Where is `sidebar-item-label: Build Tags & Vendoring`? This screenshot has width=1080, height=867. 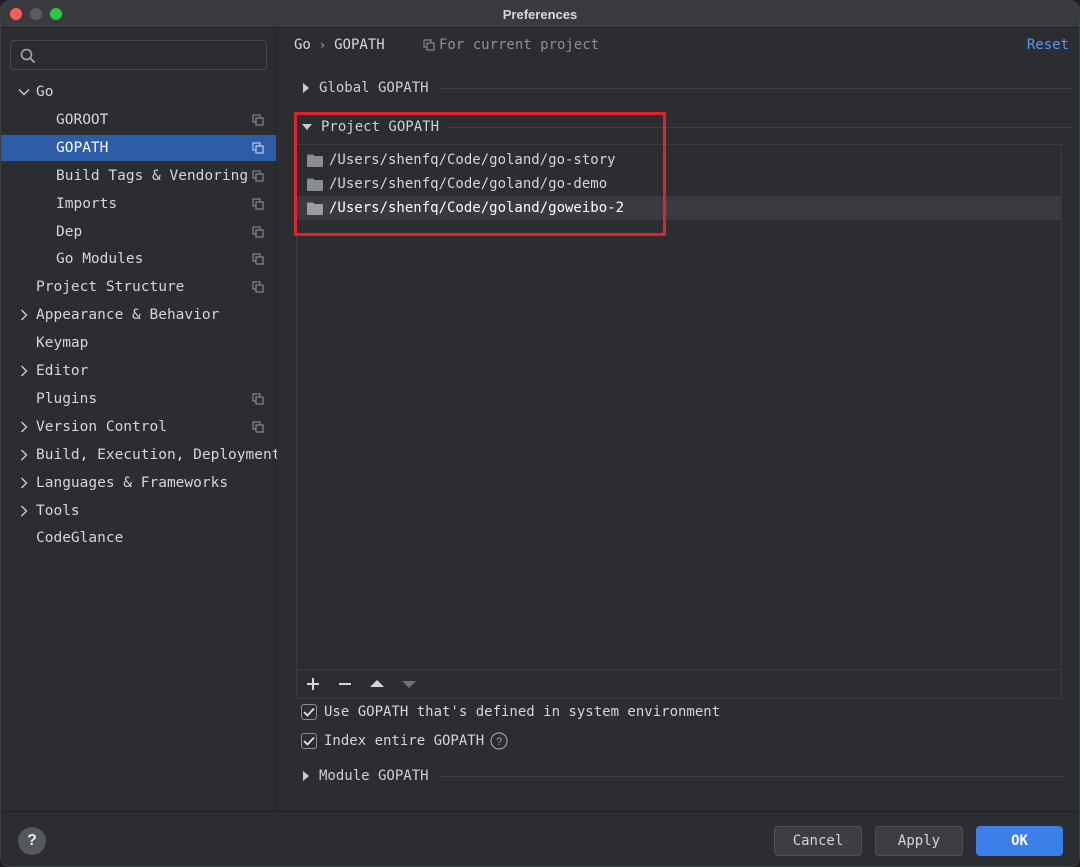 sidebar-item-label: Build Tags & Vendoring is located at coordinates (152, 175).